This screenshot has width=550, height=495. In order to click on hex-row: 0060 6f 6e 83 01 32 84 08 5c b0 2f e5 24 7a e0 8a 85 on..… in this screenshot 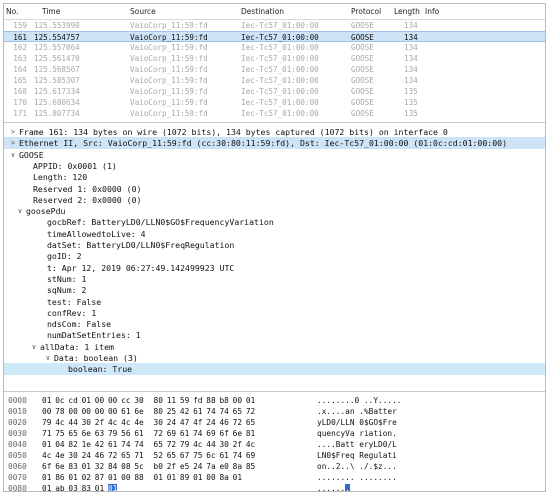, I will do `click(274, 466)`.